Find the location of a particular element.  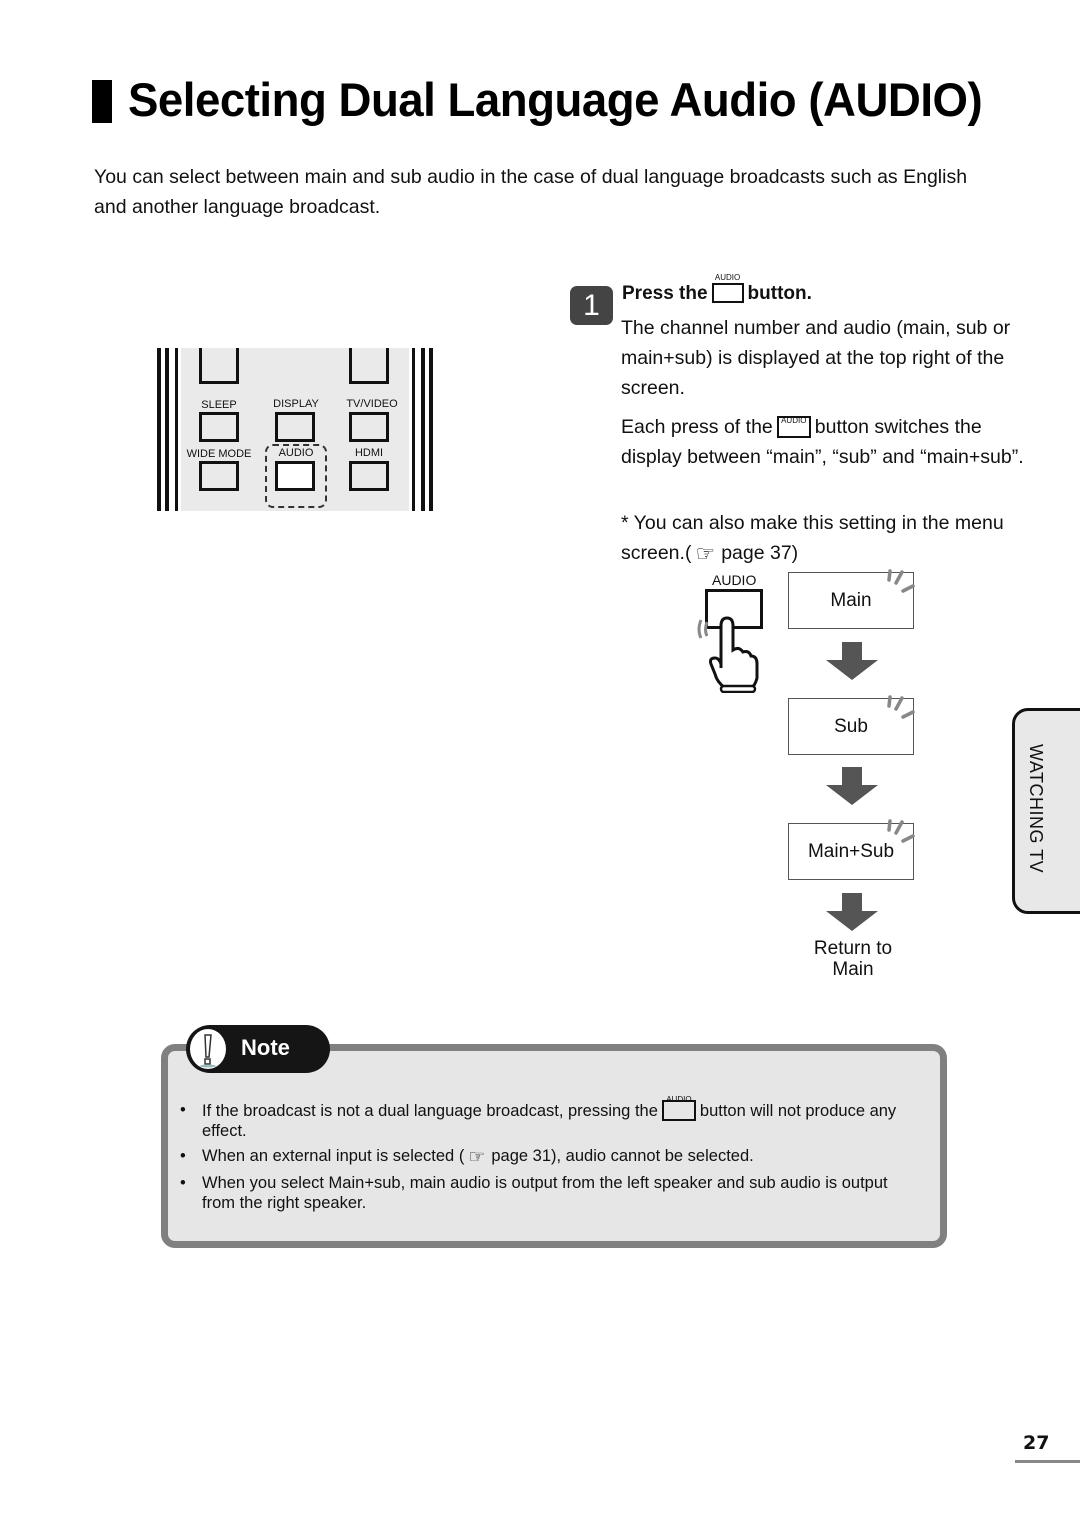

title-marker is located at coordinates (102, 101).